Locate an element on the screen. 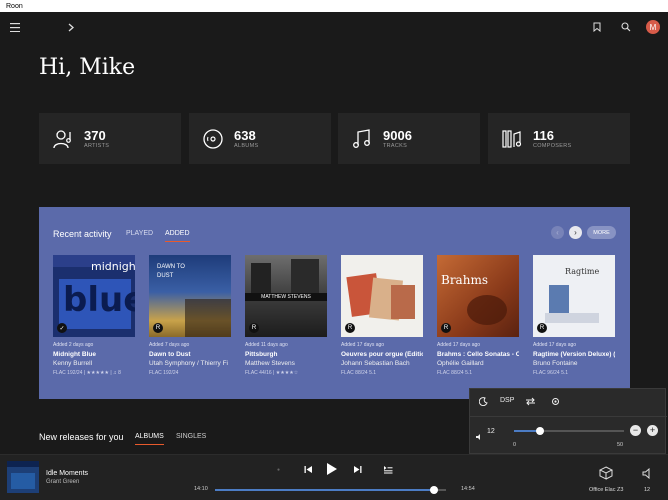 The height and width of the screenshot is (500, 668). player-volume-value: 12 is located at coordinates (647, 490).